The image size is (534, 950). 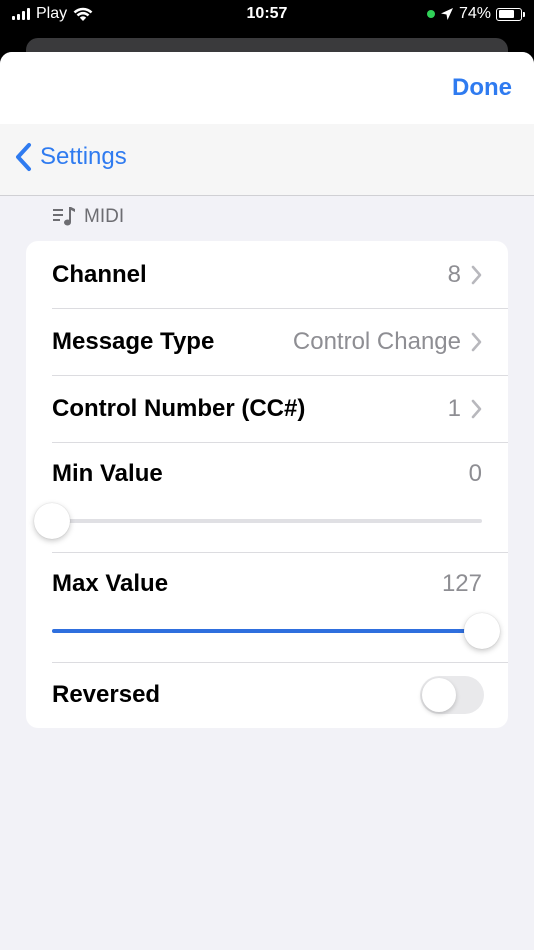 What do you see at coordinates (267, 341) in the screenshot?
I see `message-type-row: Message Type Control Change` at bounding box center [267, 341].